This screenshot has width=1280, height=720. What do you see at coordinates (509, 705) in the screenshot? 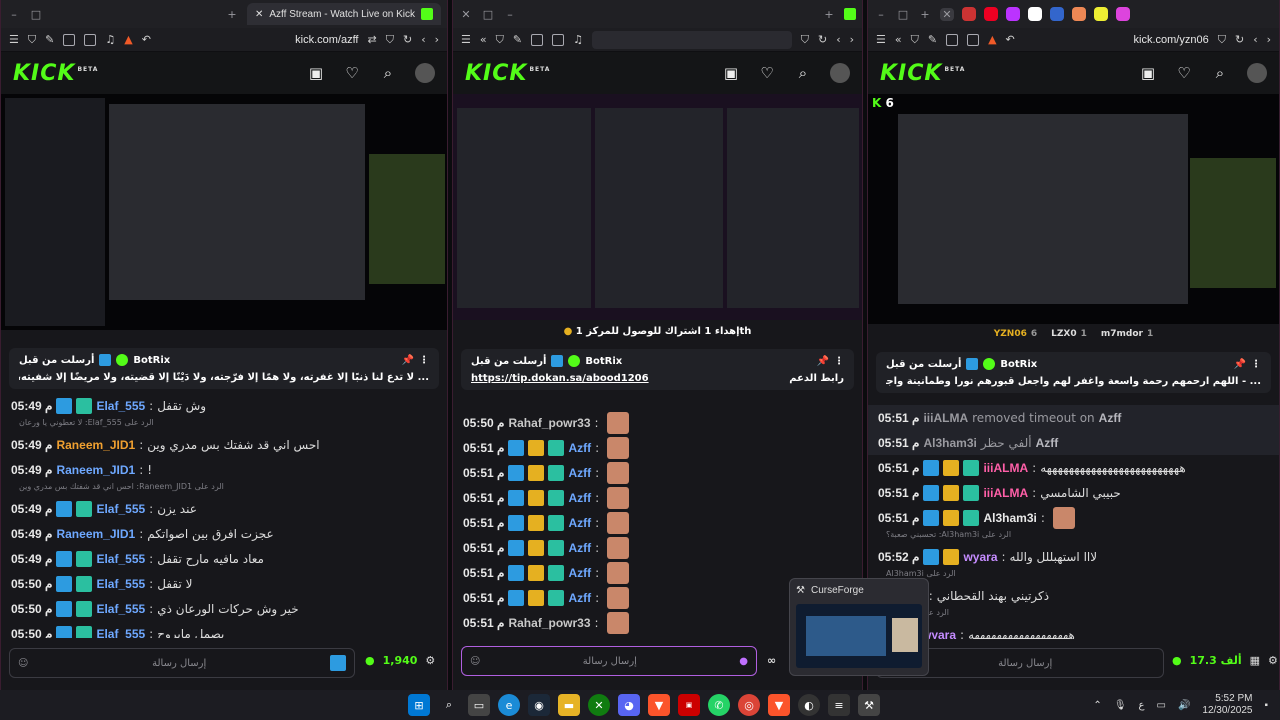
I see `edge-icon: e` at bounding box center [509, 705].